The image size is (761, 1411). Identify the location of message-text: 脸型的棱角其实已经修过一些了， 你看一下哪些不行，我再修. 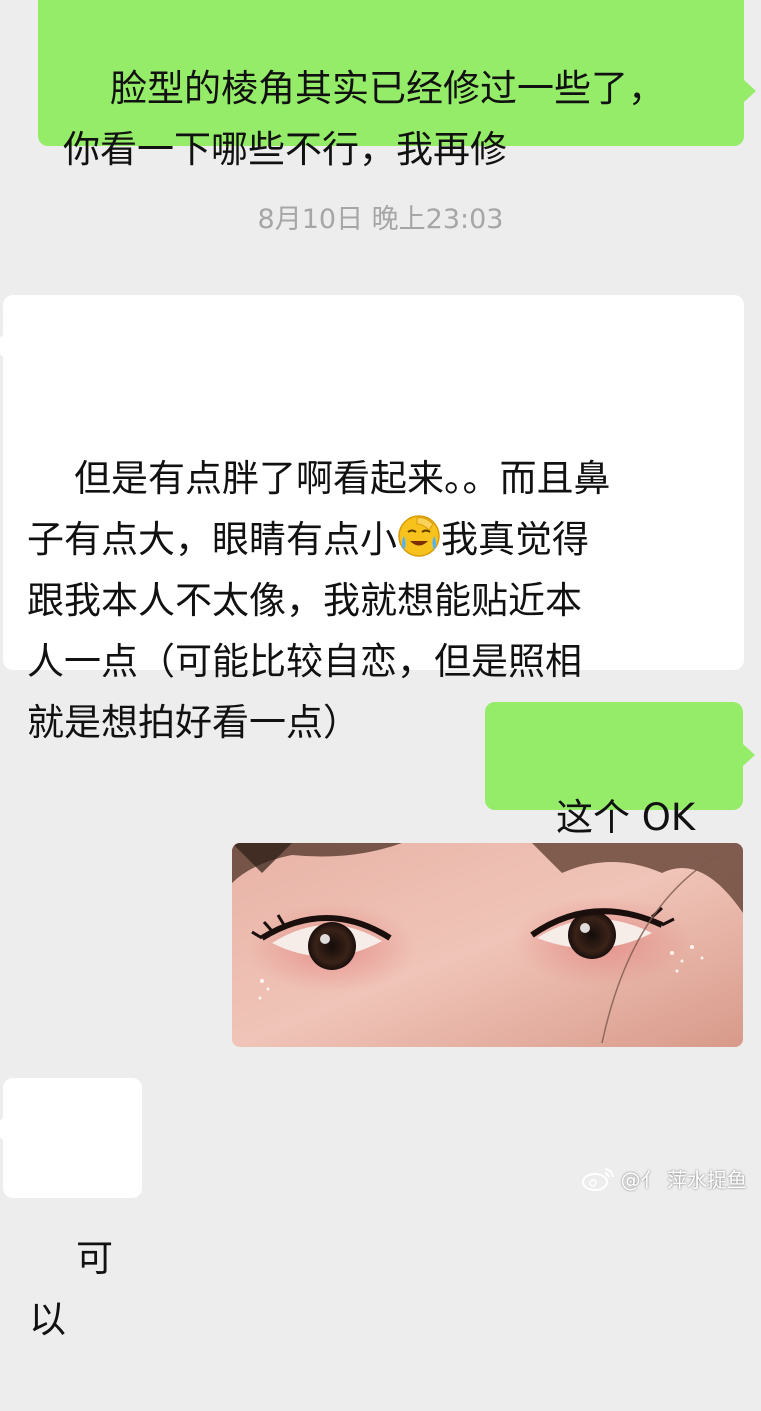
(364, 119).